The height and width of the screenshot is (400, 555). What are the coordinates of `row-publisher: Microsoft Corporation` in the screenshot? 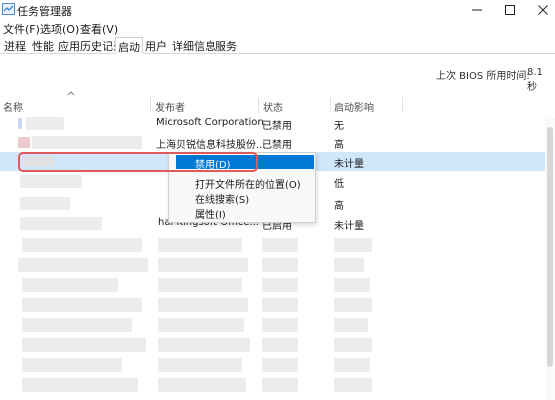 It's located at (210, 122).